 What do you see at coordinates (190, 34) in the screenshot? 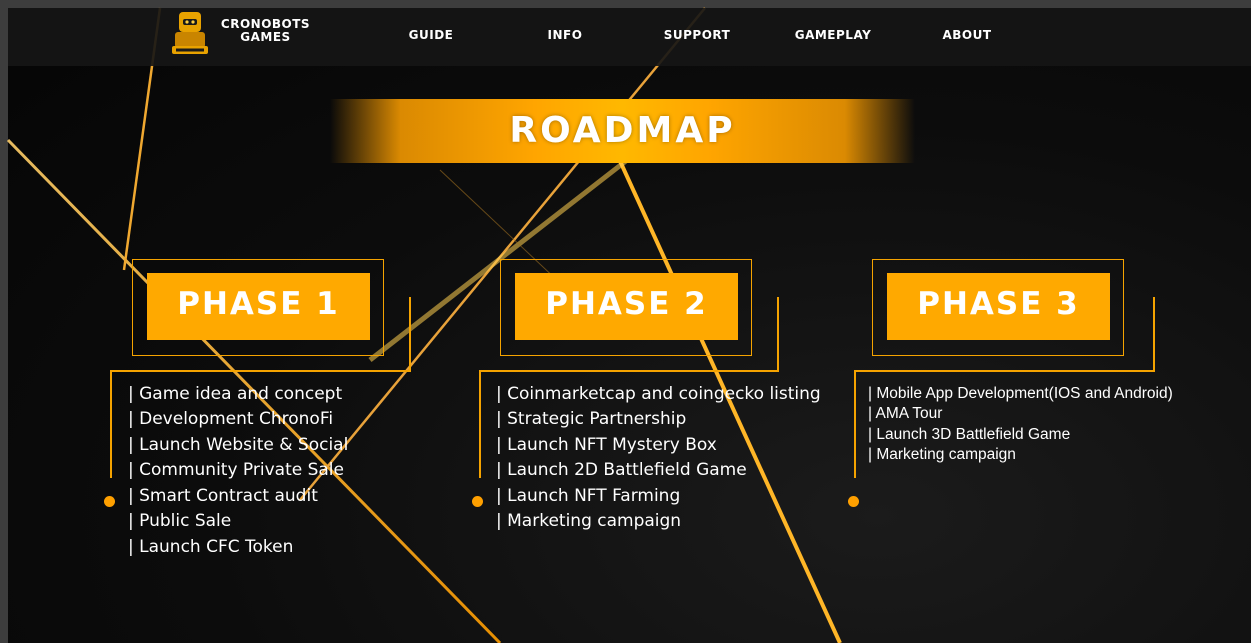
I see `robot-mascot-icon` at bounding box center [190, 34].